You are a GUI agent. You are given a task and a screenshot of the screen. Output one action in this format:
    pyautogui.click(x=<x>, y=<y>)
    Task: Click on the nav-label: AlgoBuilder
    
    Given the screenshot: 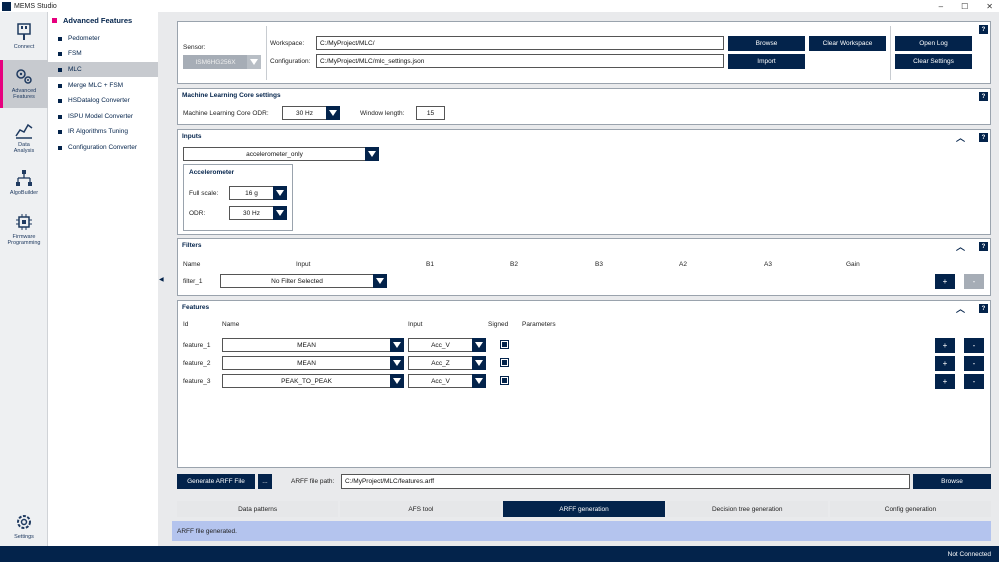 What is the action you would take?
    pyautogui.click(x=24, y=193)
    